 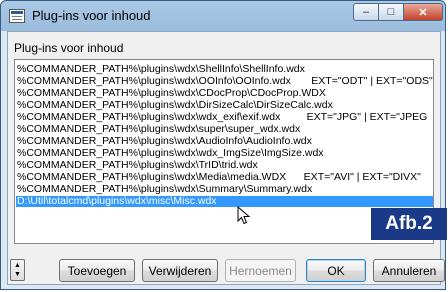 I want to click on title-bar: Plug-ins voor inhoud – □ ✕, so click(x=223, y=16).